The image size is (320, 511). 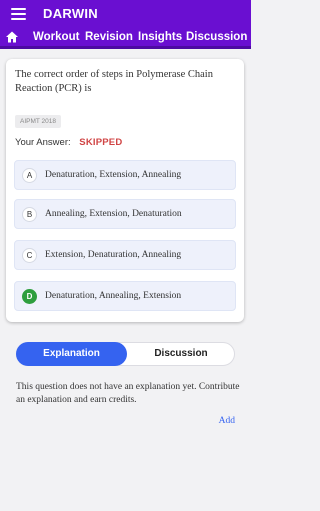 I want to click on option-letter: A, so click(x=29, y=175).